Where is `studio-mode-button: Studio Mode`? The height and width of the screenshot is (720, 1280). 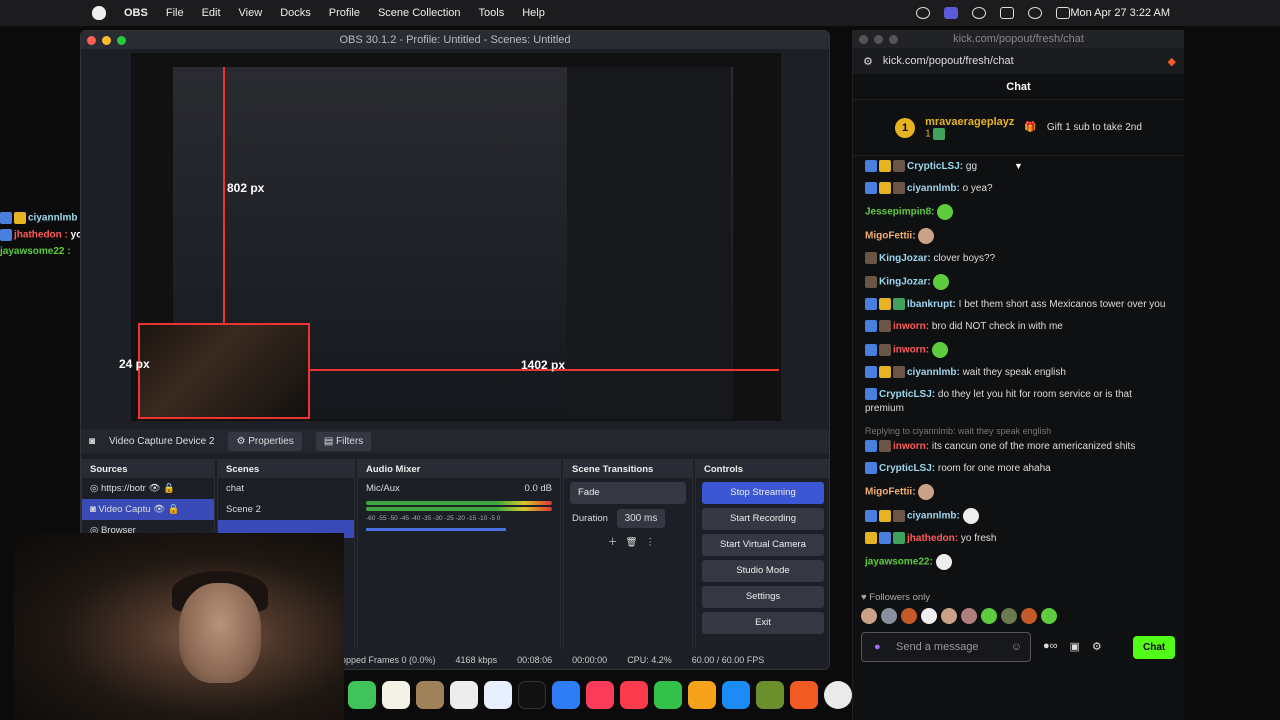 studio-mode-button: Studio Mode is located at coordinates (763, 571).